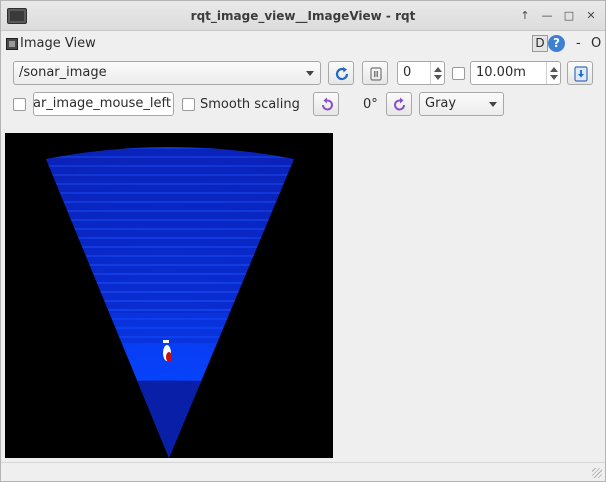 Image resolution: width=606 pixels, height=482 pixels. I want to click on maximize-up-icon: ↑, so click(525, 16).